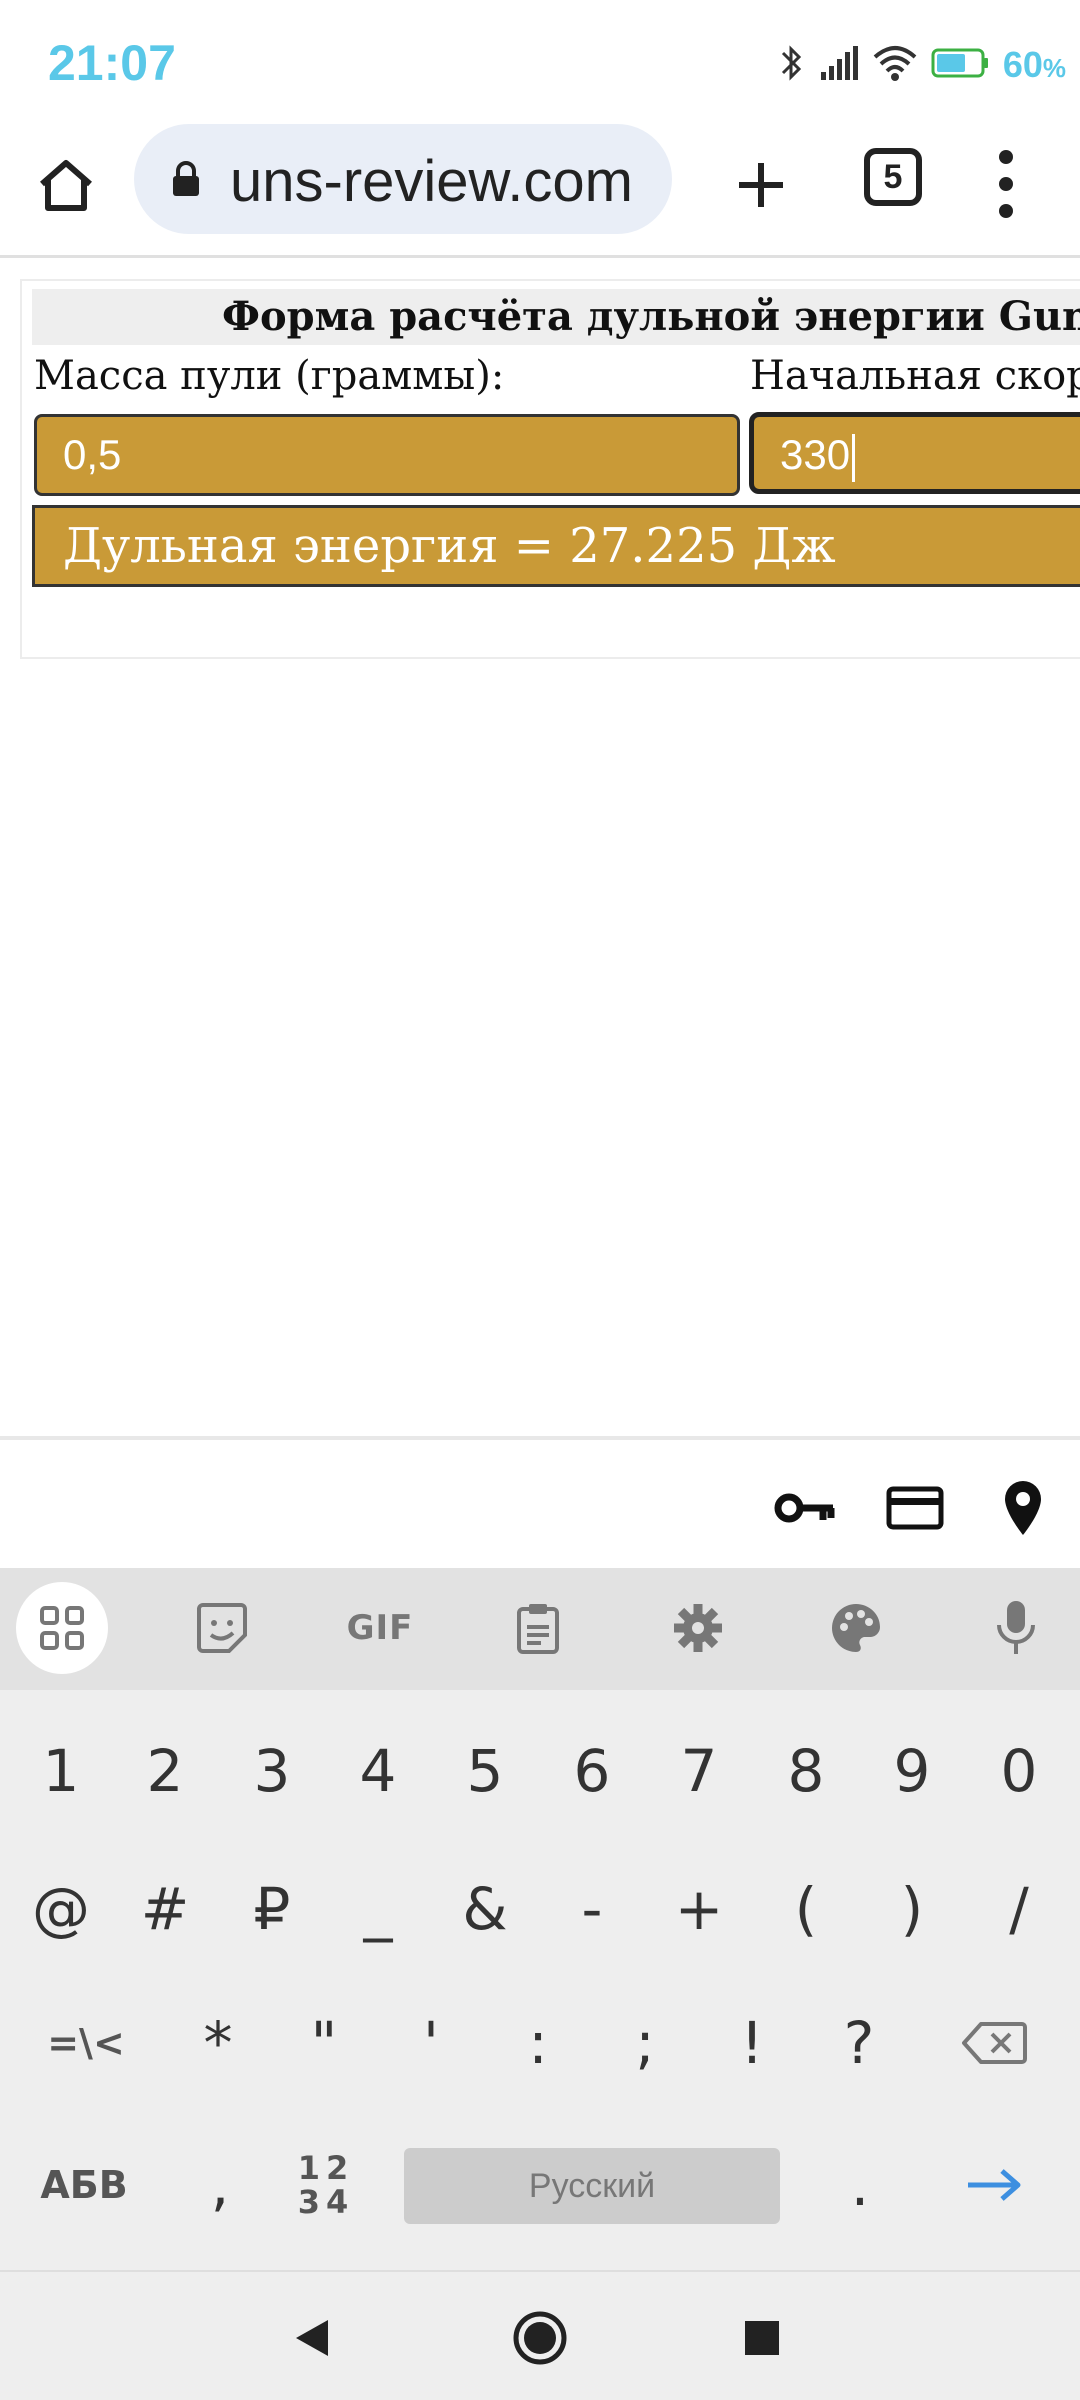  I want to click on key-2: 2, so click(165, 1771).